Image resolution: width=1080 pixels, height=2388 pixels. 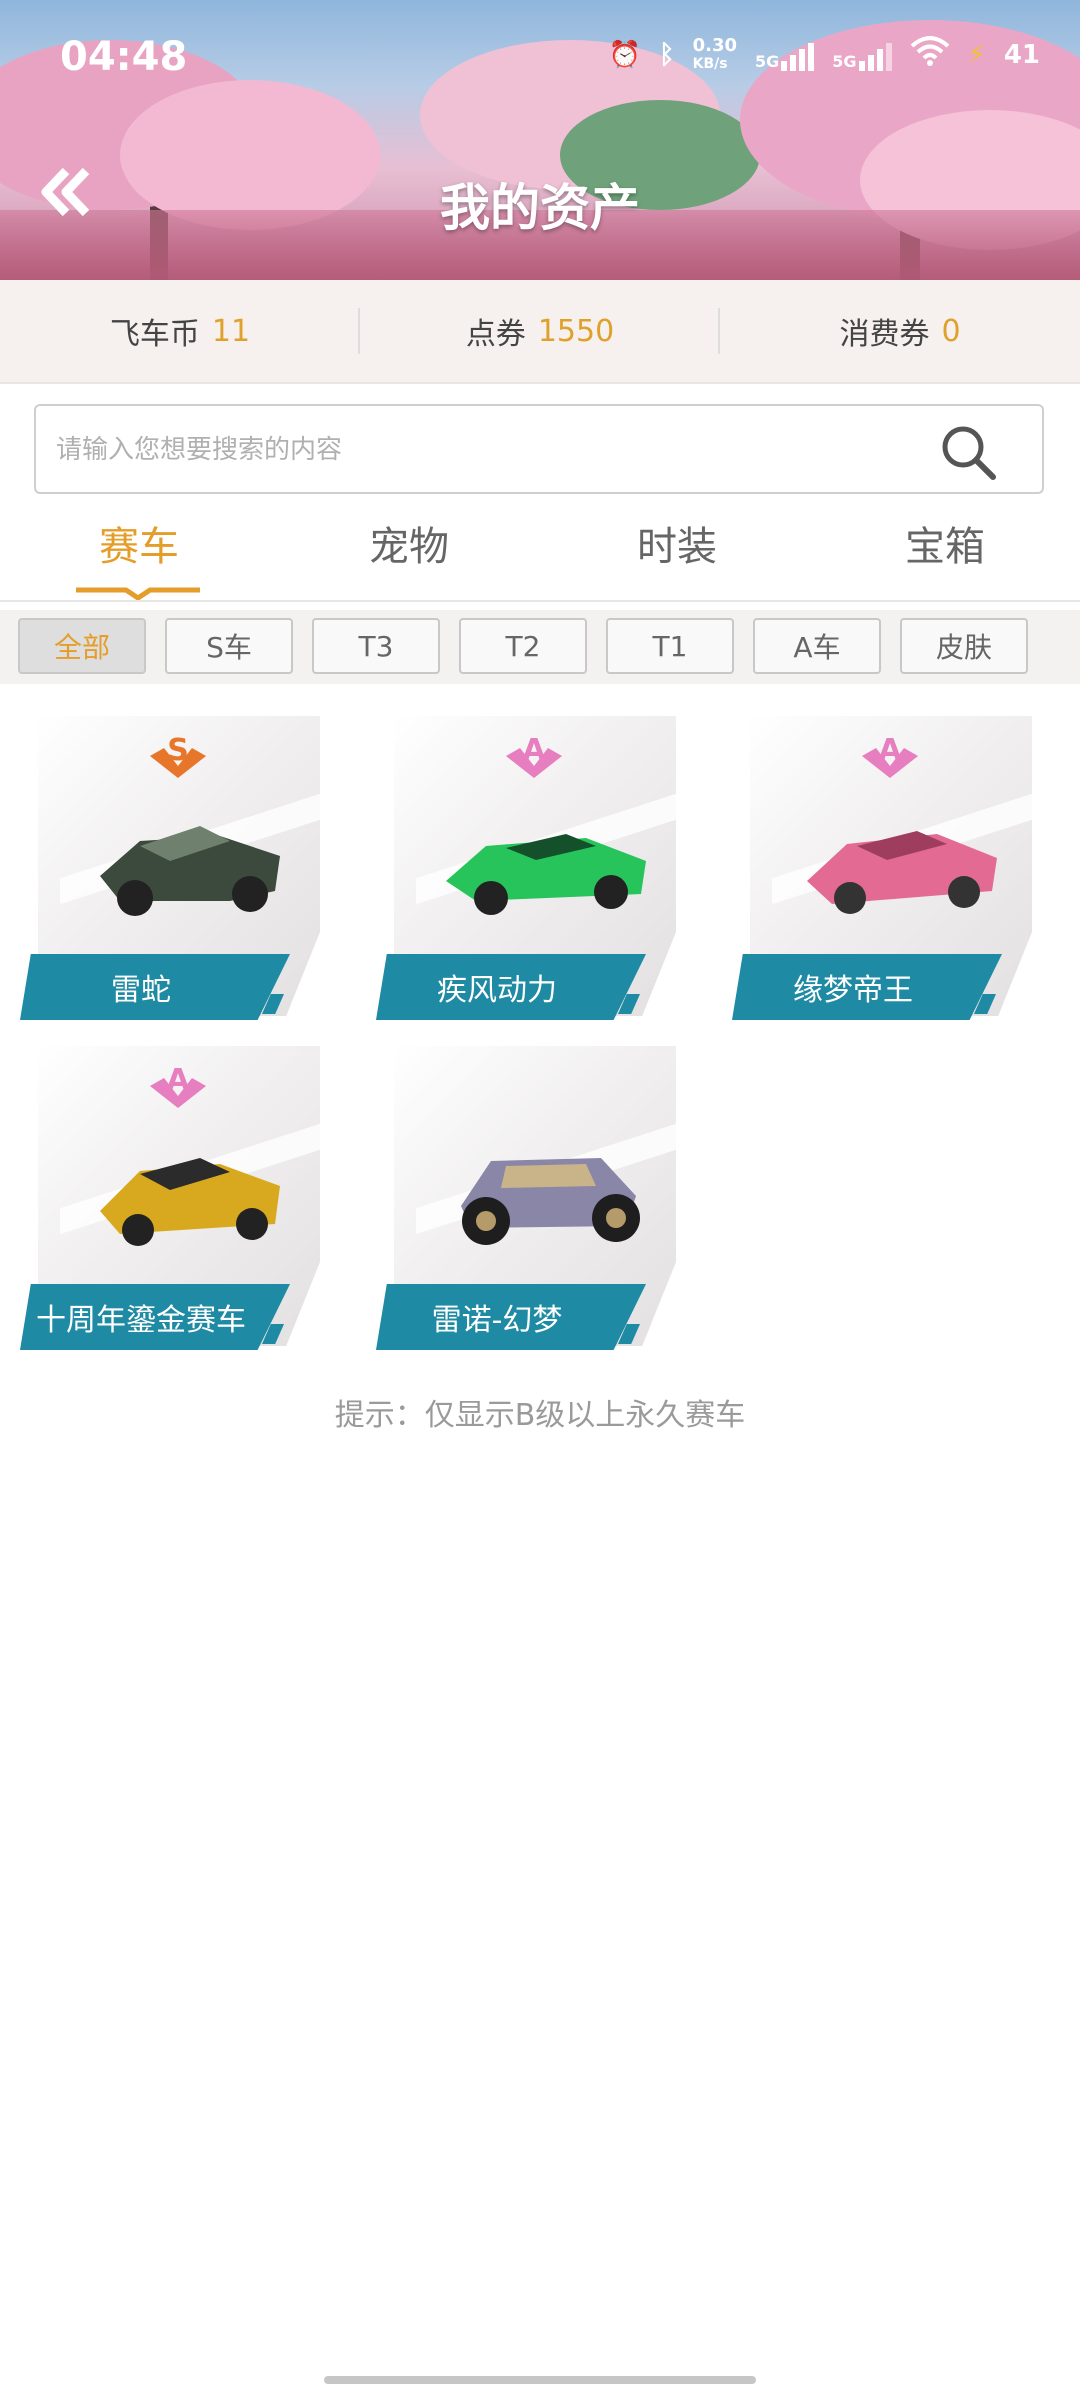 What do you see at coordinates (409, 543) in the screenshot?
I see `tab-pets: 宠物` at bounding box center [409, 543].